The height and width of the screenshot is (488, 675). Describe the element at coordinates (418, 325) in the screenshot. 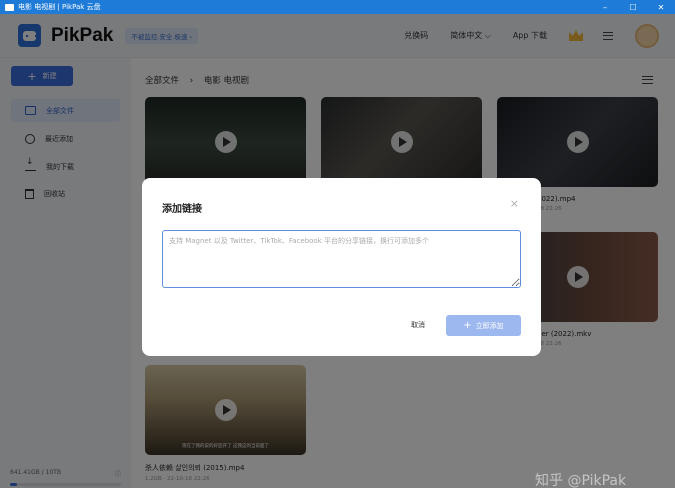

I see `cancel-button: 取消` at that location.